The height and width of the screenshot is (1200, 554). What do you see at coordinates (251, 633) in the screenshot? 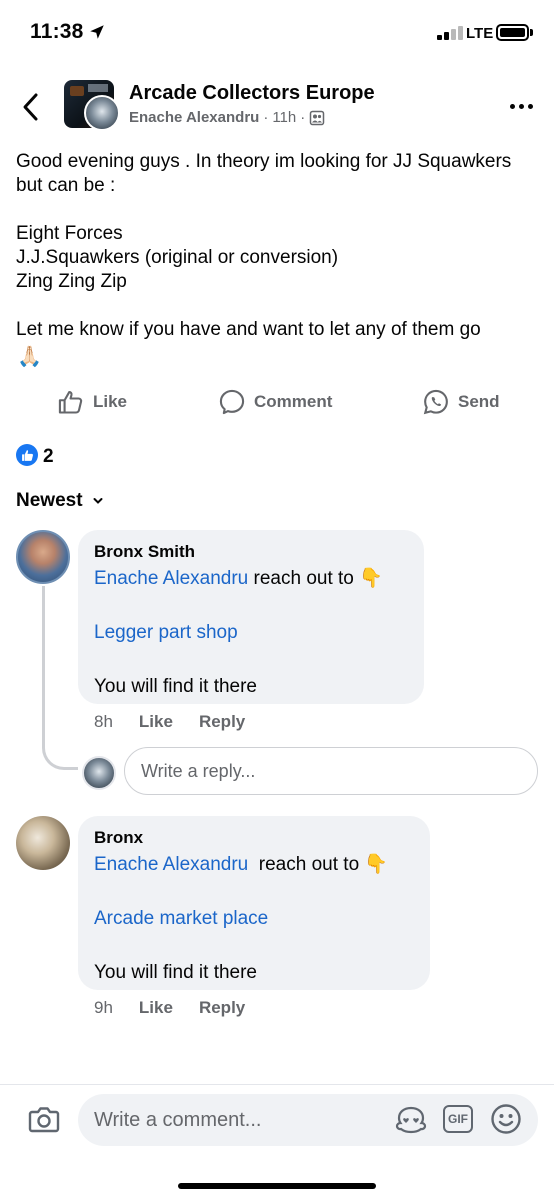
I see `comment-link: Legger part shop` at bounding box center [251, 633].